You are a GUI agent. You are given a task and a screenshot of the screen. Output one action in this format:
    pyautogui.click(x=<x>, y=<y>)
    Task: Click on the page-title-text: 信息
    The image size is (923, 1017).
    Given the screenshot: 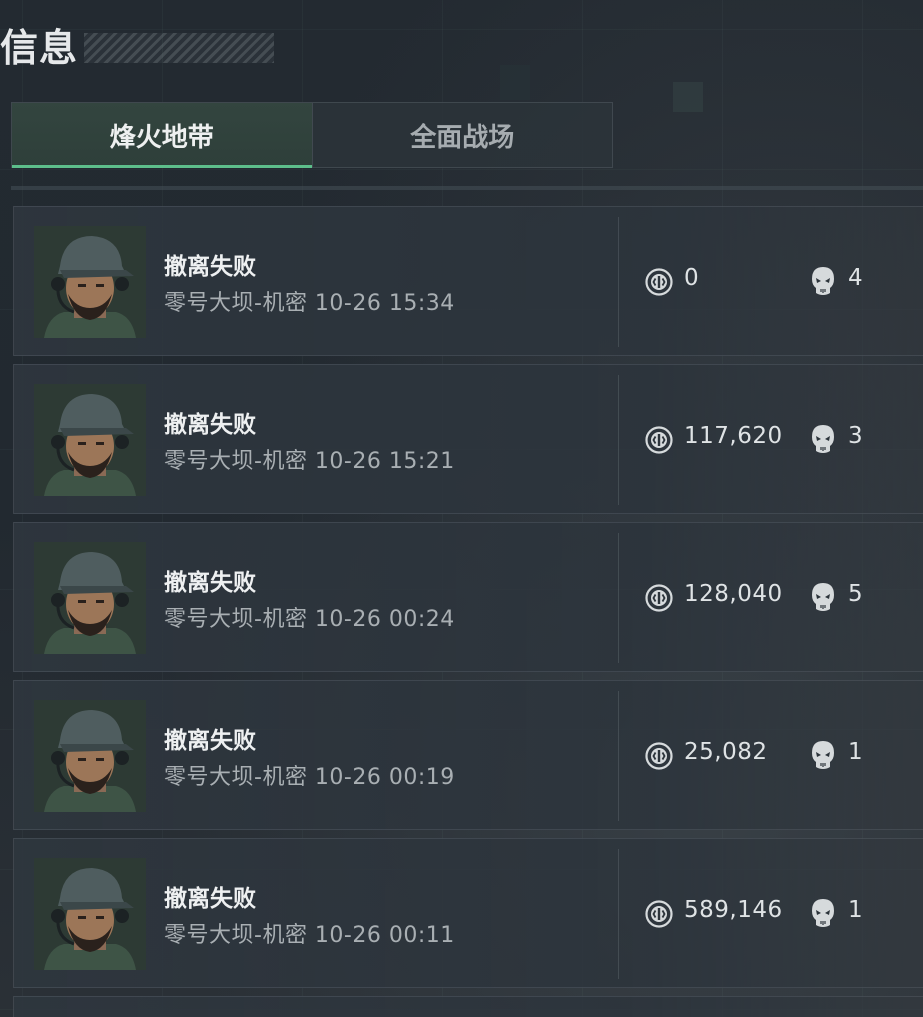 What is the action you would take?
    pyautogui.click(x=39, y=48)
    